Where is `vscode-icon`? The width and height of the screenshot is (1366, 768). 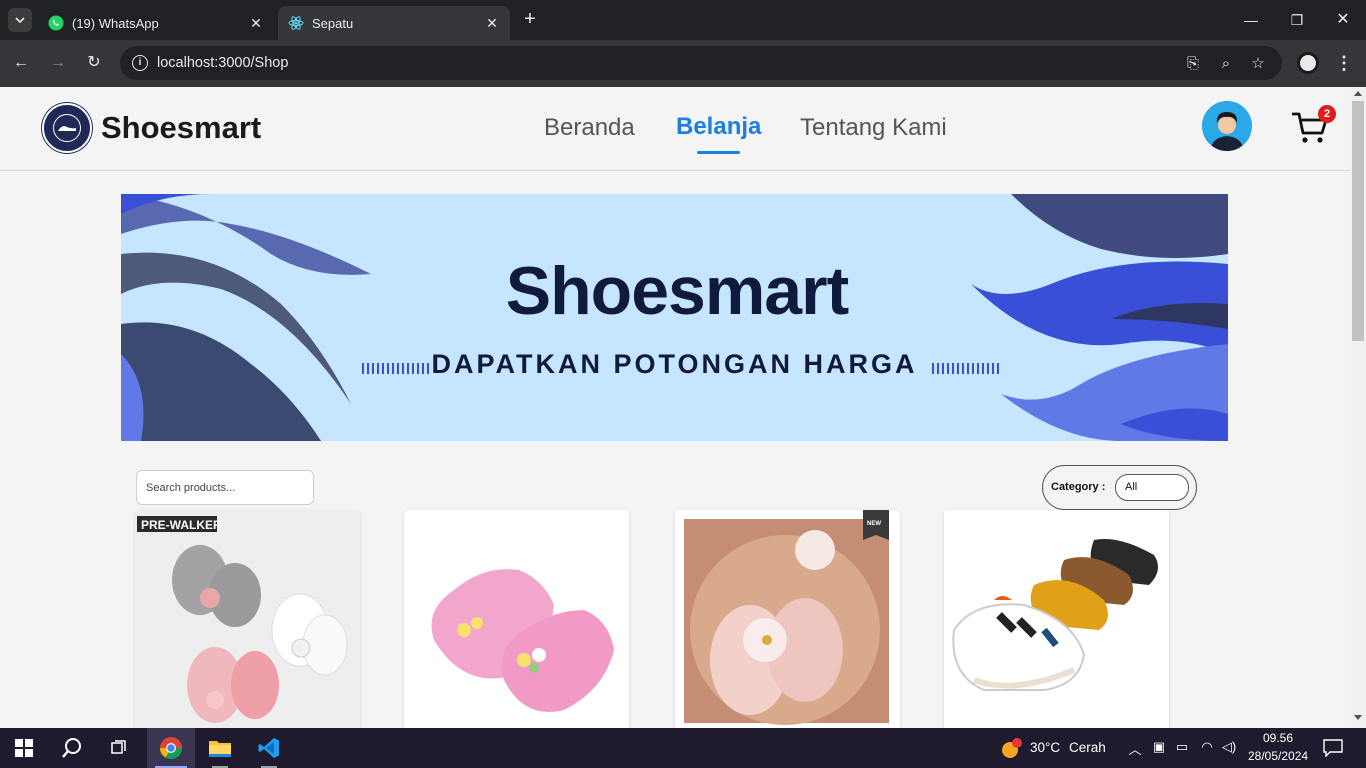
vscode-icon is located at coordinates (268, 748).